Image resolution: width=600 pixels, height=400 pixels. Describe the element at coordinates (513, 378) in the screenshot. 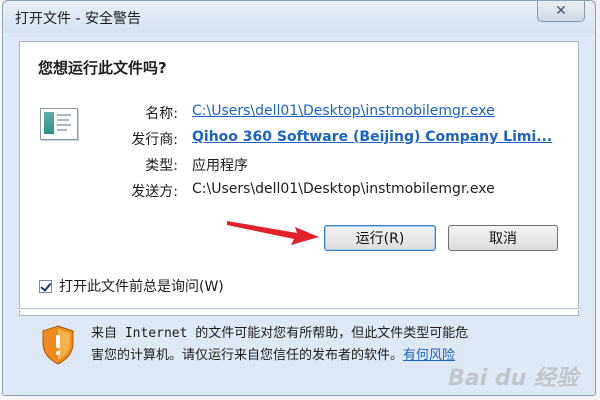

I see `baidu-watermark: Bai du 经验` at that location.